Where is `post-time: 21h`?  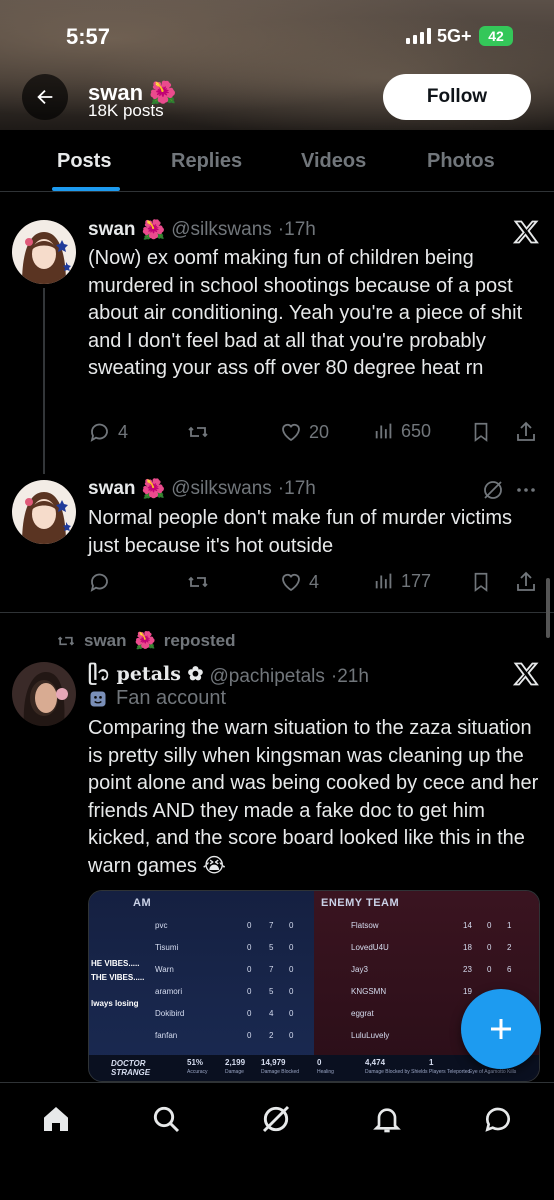 post-time: 21h is located at coordinates (353, 677).